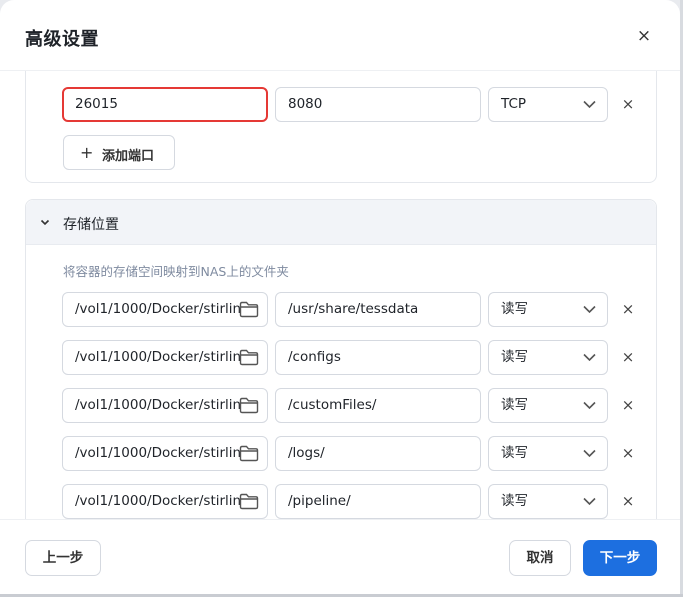  I want to click on add-port-label: 添加端口, so click(128, 156).